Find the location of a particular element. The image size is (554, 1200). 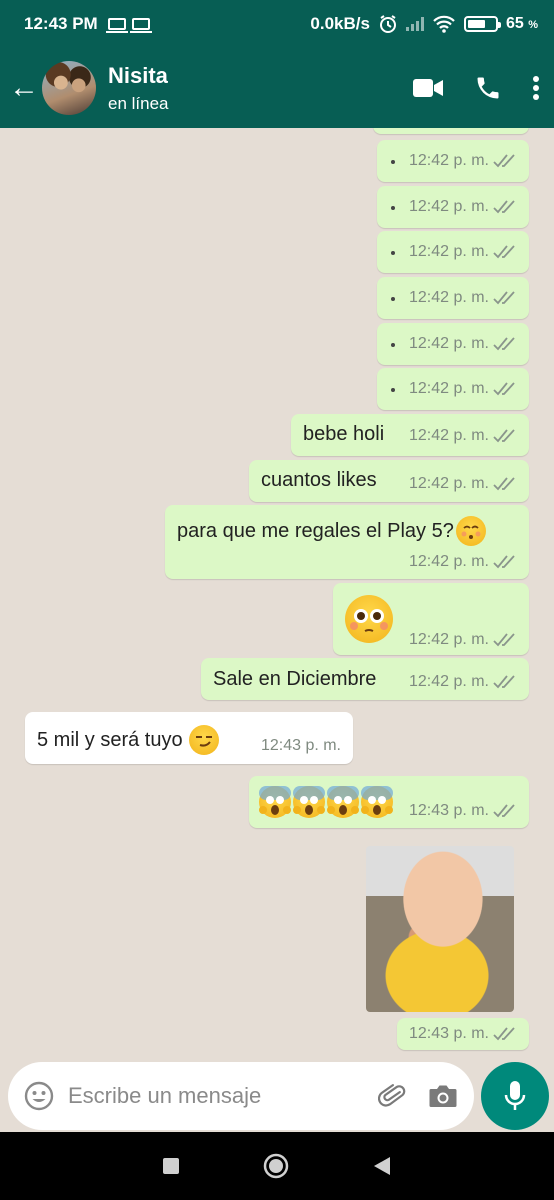

message-text: Sale en Diciembre is located at coordinates (295, 679).